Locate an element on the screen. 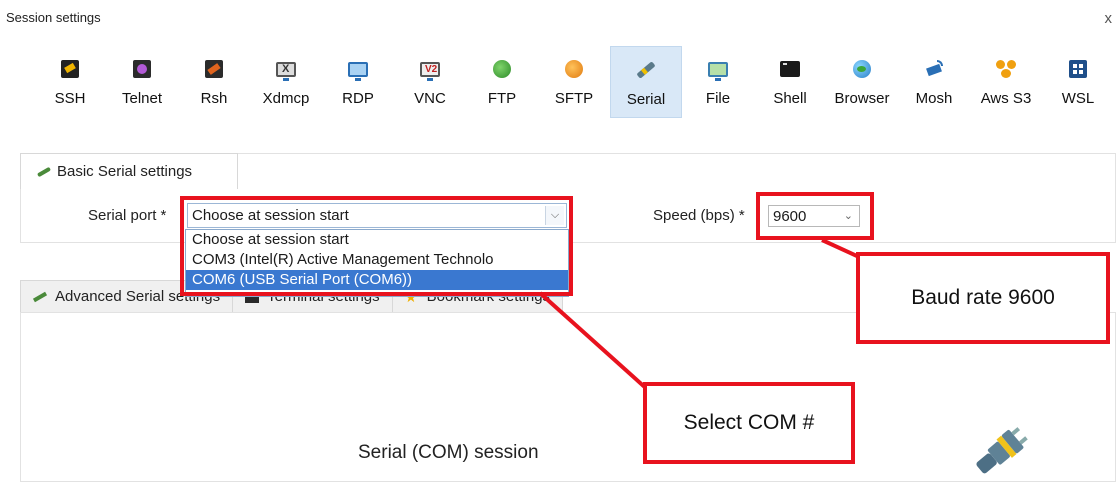 The height and width of the screenshot is (482, 1116). com-connector-line is located at coordinates (594, 341).